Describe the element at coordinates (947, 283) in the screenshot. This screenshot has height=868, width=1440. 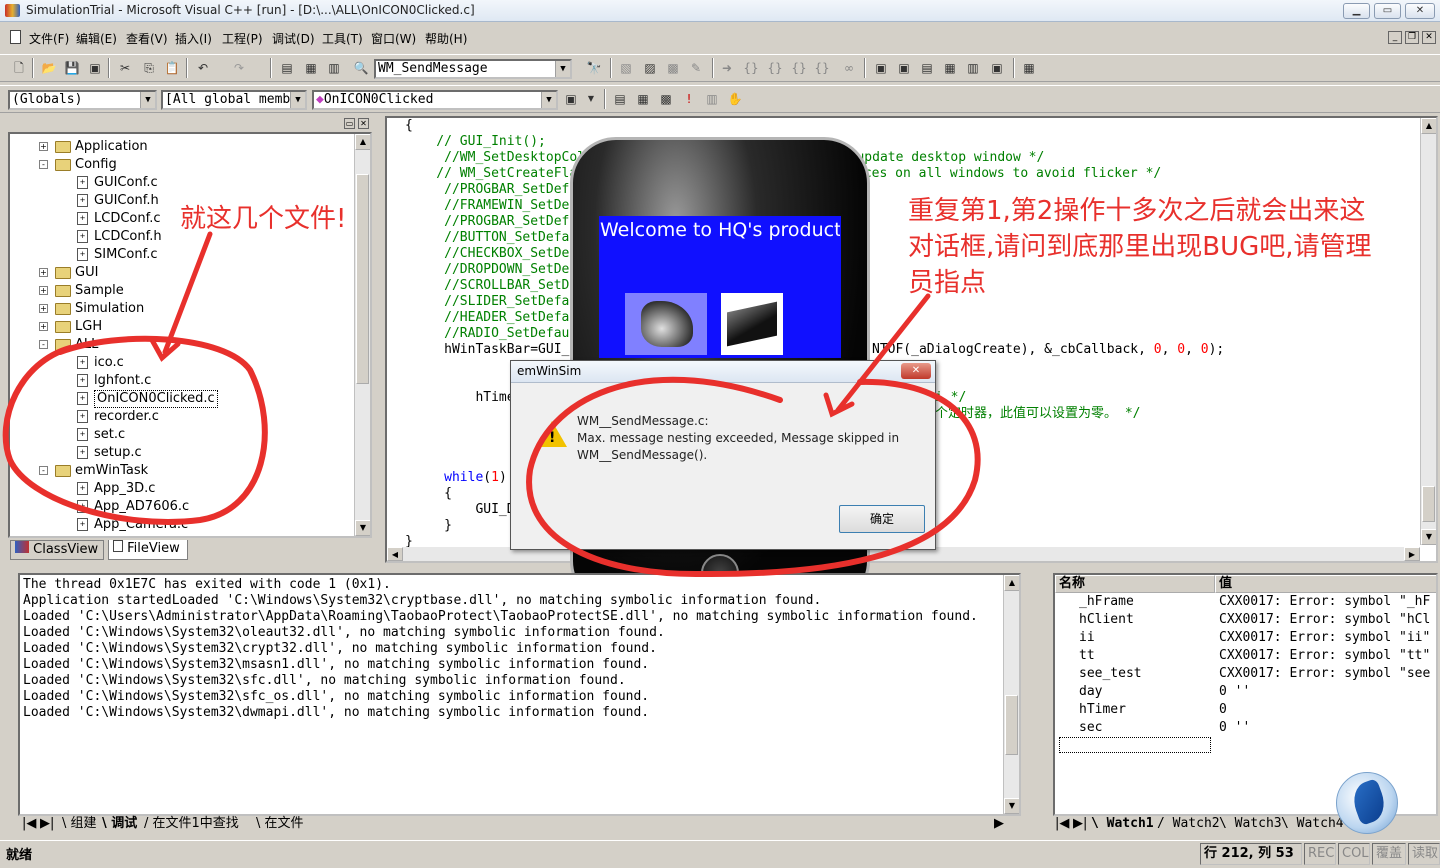
I see `annotation-right-3: 员指点` at that location.